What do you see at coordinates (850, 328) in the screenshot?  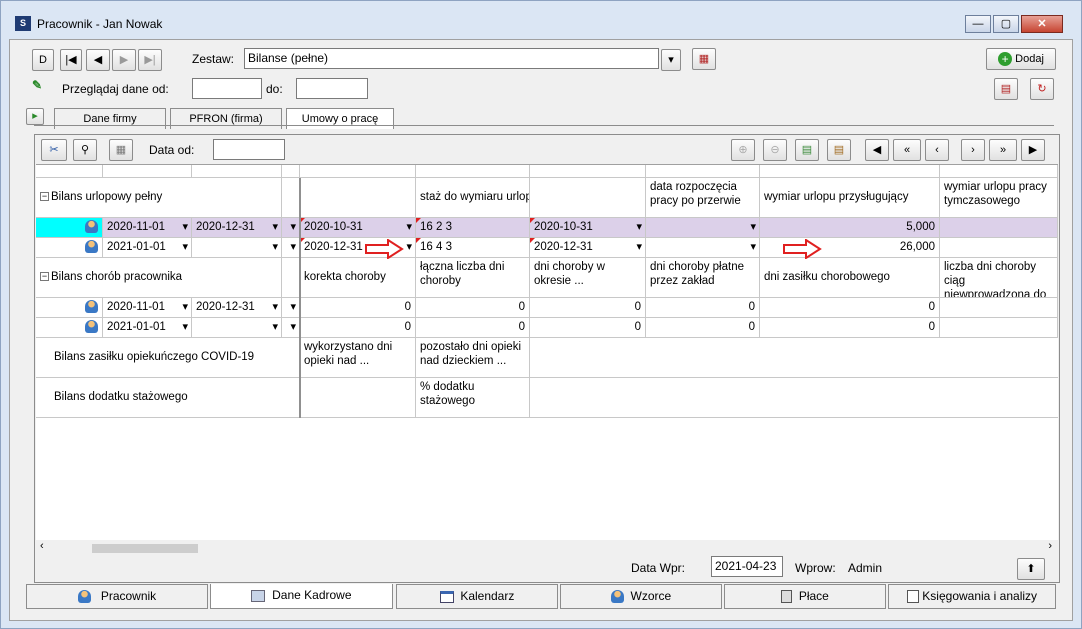 I see `choroby-row2-v5: 0` at bounding box center [850, 328].